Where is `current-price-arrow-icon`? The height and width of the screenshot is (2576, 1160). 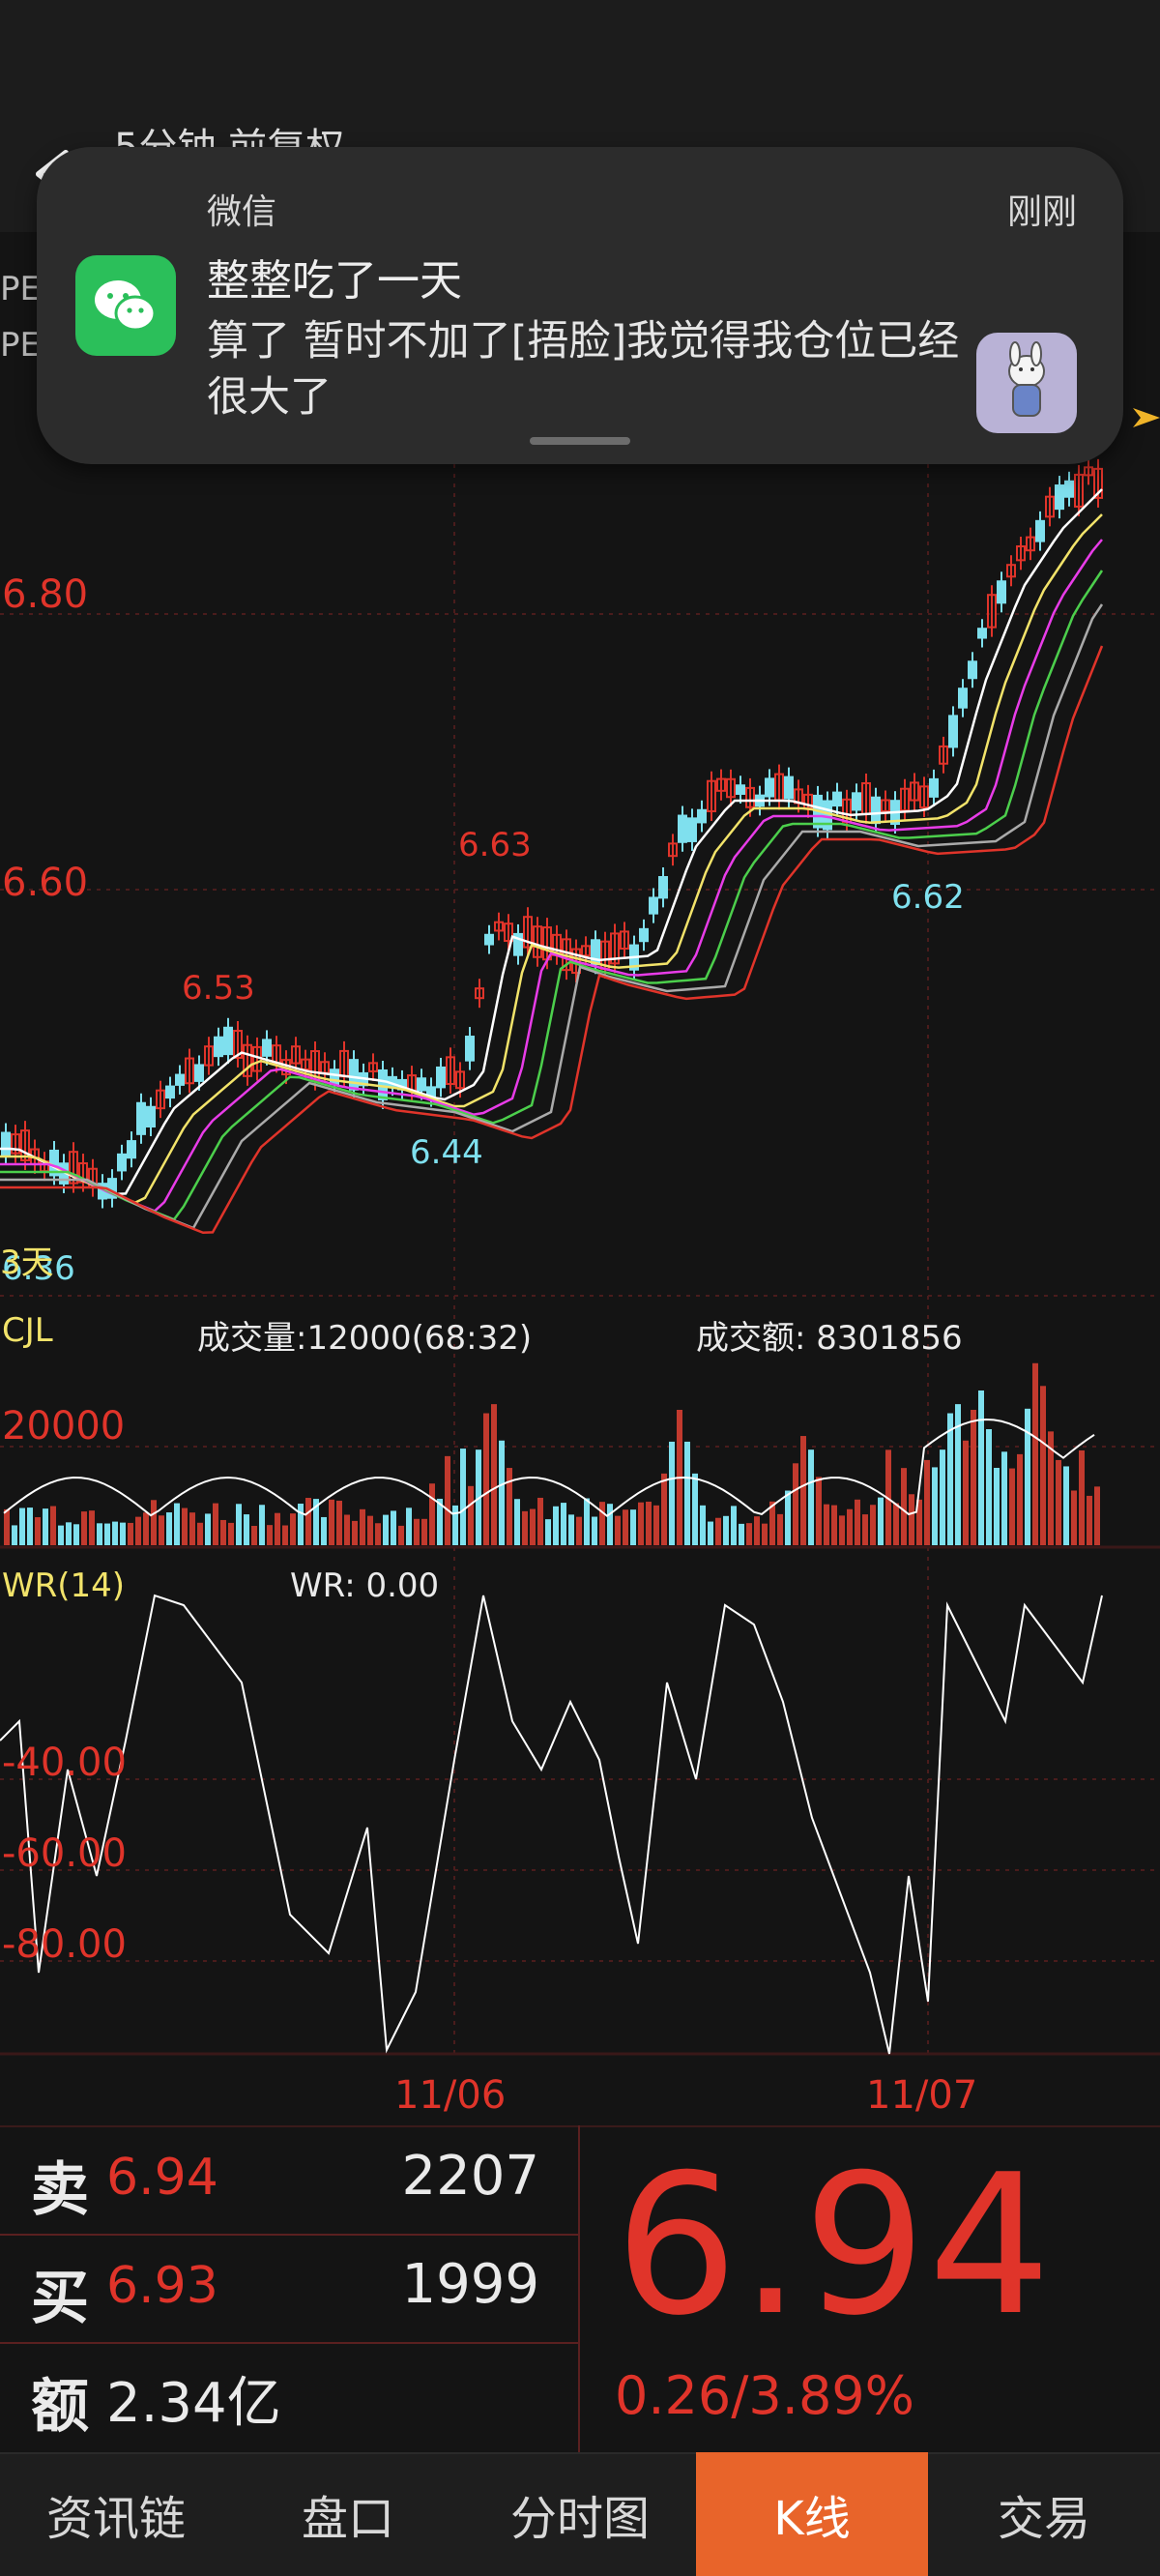 current-price-arrow-icon is located at coordinates (1146, 417).